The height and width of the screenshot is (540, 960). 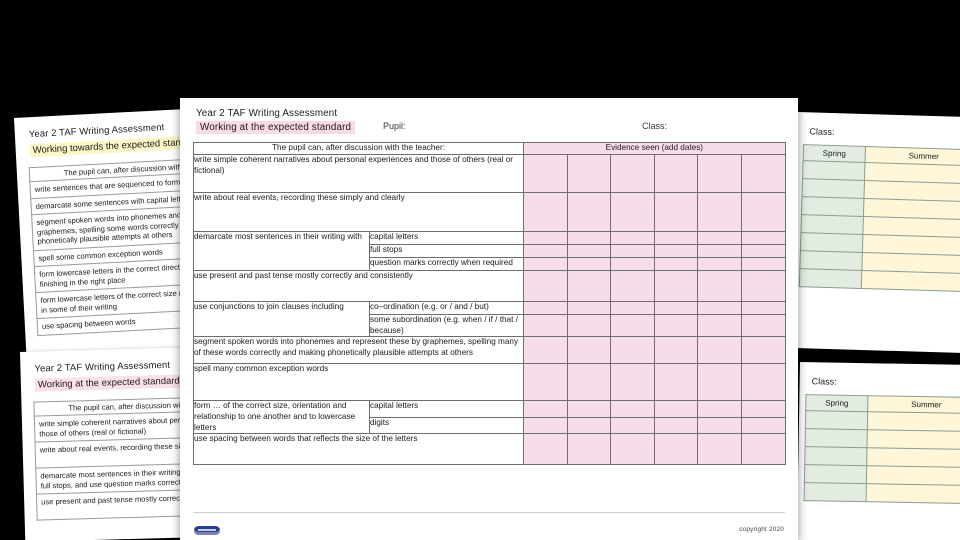 What do you see at coordinates (655, 126) in the screenshot?
I see `class-label: Class:` at bounding box center [655, 126].